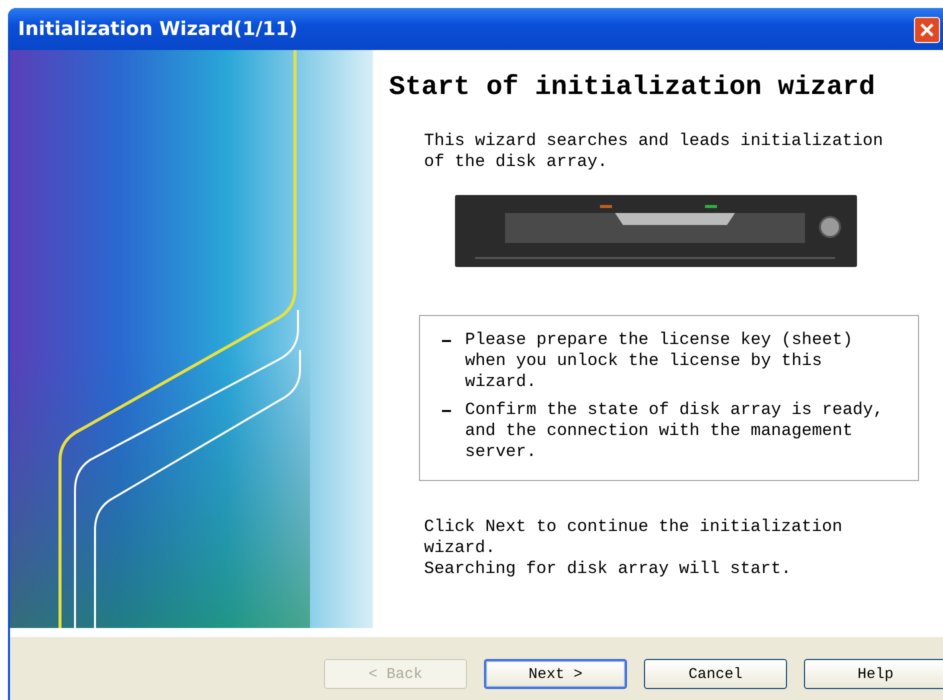 This screenshot has width=943, height=700. I want to click on wizard-button: Cancel, so click(715, 674).